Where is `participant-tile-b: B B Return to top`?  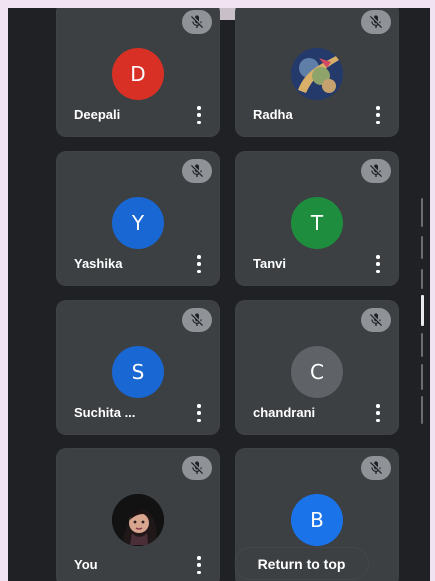
participant-tile-b: B B Return to top is located at coordinates (317, 514).